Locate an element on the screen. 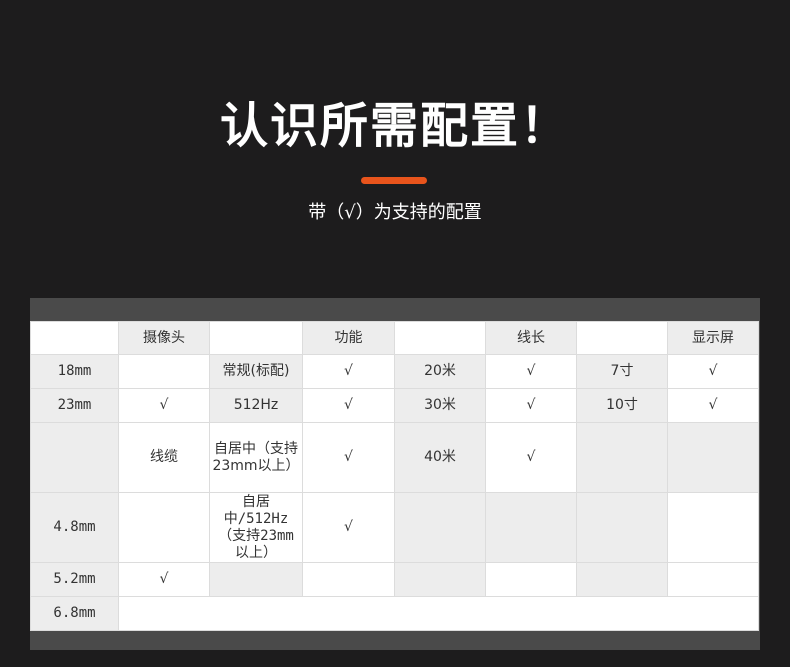 The height and width of the screenshot is (667, 790). table-cell: 23mm is located at coordinates (74, 405).